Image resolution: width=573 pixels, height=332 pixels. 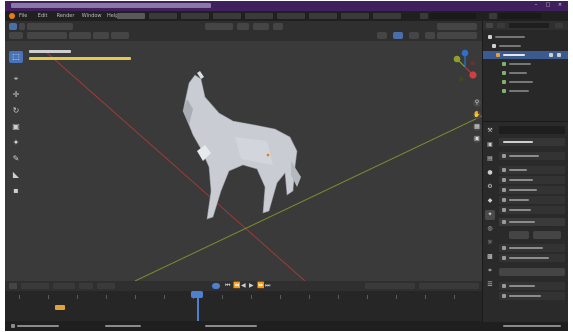 I want to click on view-menu, so click(x=16, y=35).